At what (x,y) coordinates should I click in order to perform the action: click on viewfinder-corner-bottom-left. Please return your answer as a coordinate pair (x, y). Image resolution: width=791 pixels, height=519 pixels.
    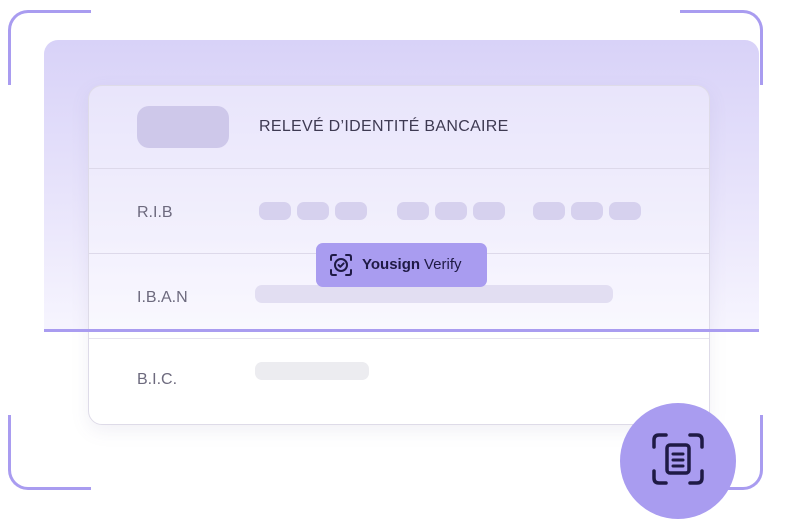
    Looking at the image, I should click on (49, 452).